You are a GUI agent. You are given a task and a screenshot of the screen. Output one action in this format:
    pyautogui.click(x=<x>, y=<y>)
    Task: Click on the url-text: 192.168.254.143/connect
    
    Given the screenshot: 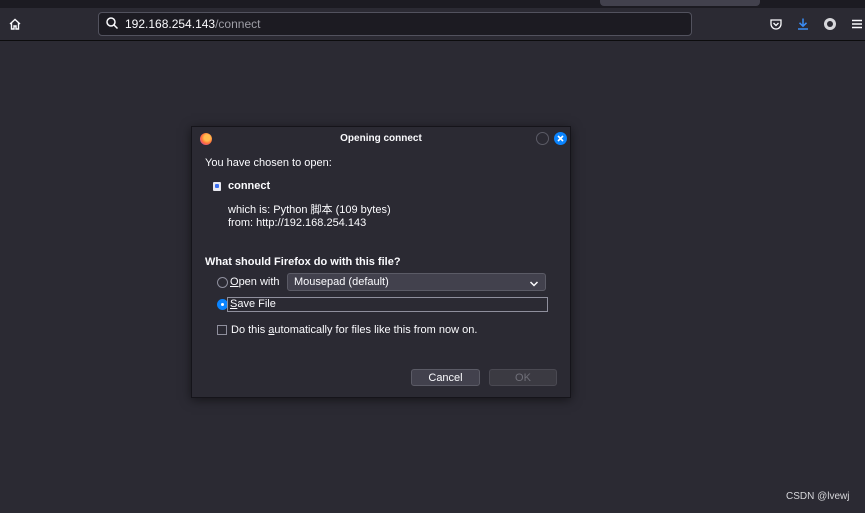 What is the action you would take?
    pyautogui.click(x=192, y=24)
    